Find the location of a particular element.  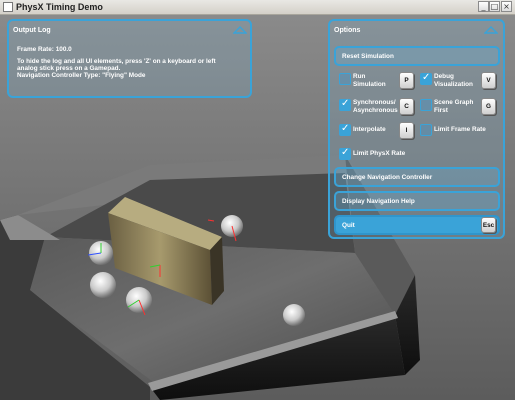

run-simulation-label: Run Simulation is located at coordinates (369, 80).